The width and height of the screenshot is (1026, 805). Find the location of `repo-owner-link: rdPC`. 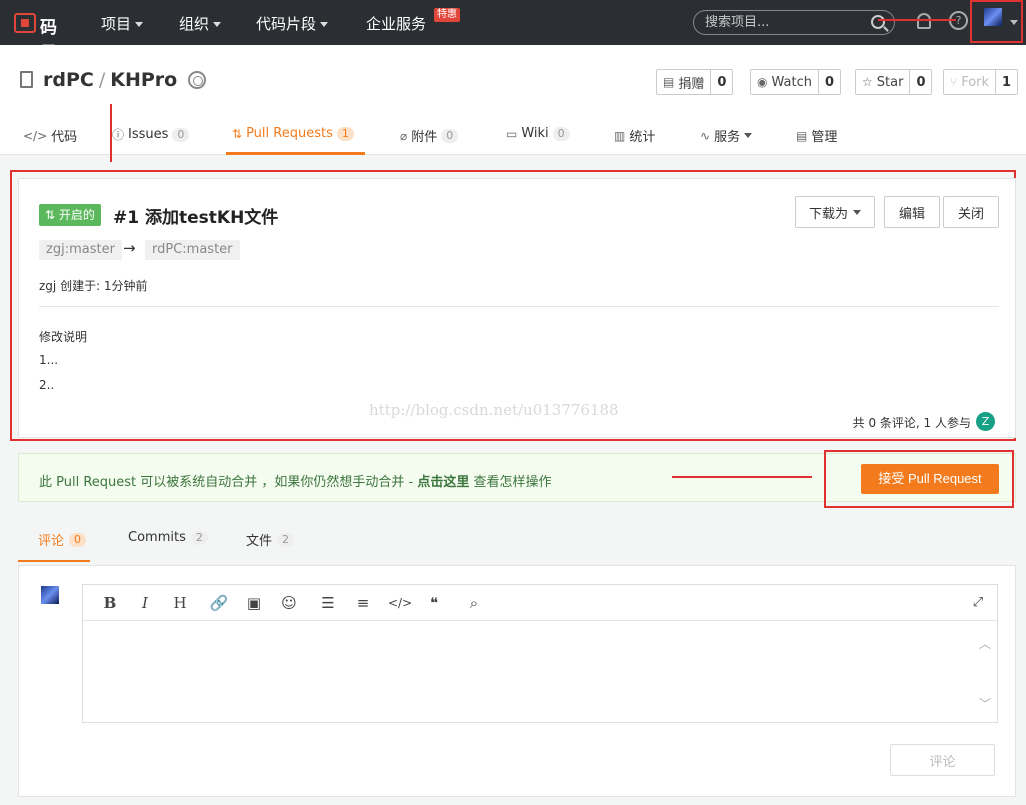

repo-owner-link: rdPC is located at coordinates (68, 80).